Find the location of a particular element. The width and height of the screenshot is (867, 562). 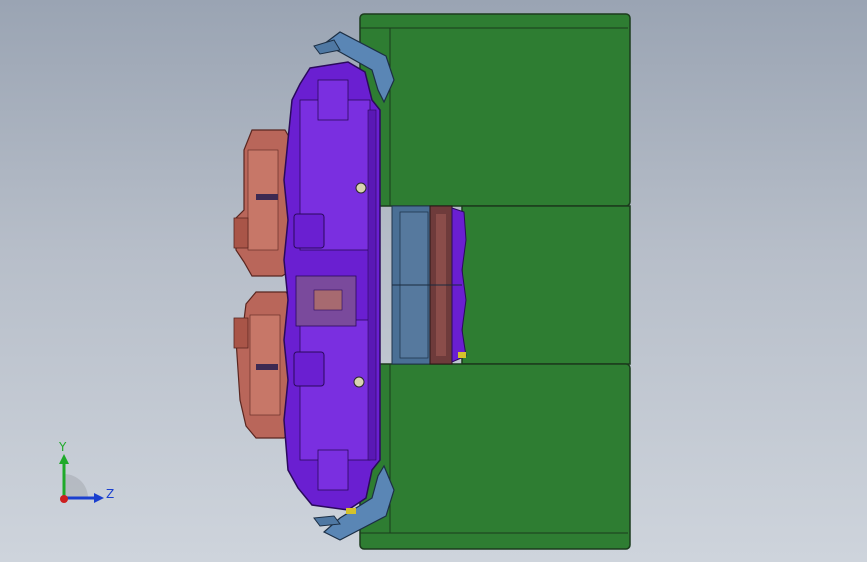

purple-housing is located at coordinates (318, 286).